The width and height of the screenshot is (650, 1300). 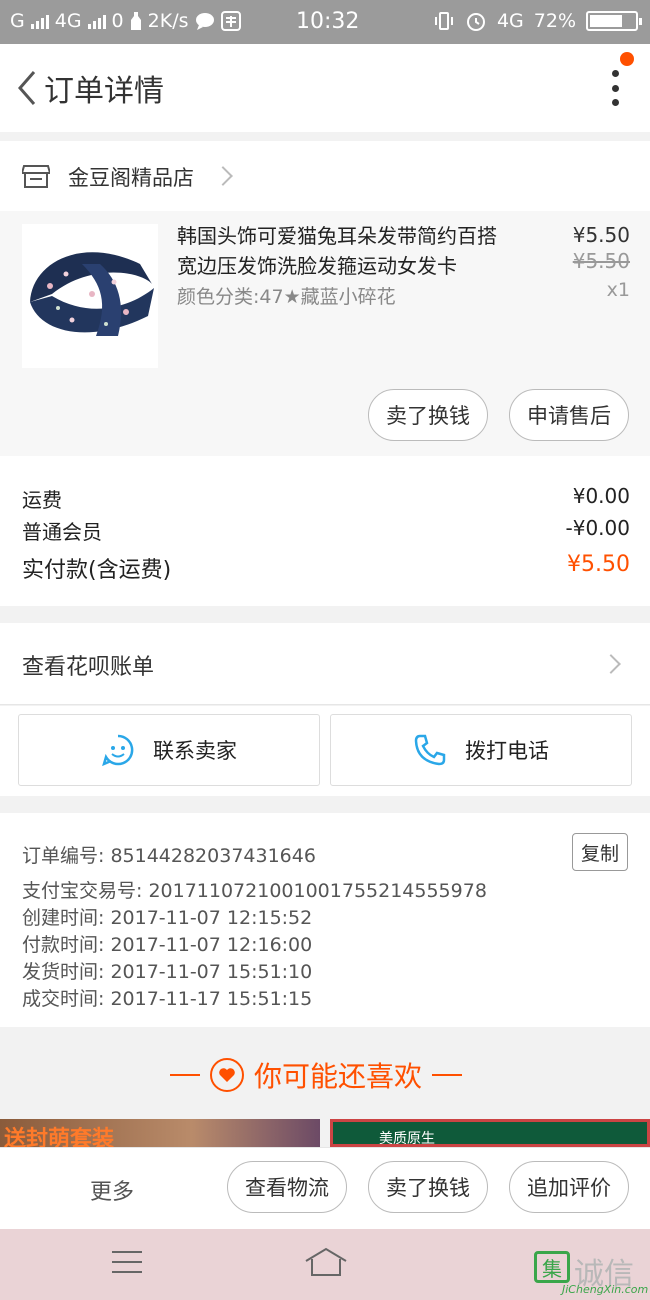 I want to click on signal-icon, so click(x=39, y=21).